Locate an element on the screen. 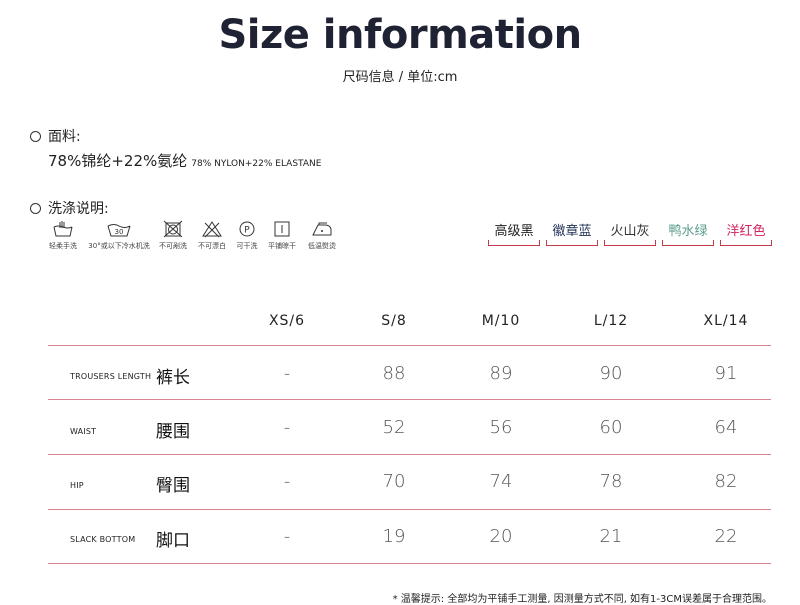  material-value-en: 78% NYLON+22% ELASTANE is located at coordinates (256, 164).